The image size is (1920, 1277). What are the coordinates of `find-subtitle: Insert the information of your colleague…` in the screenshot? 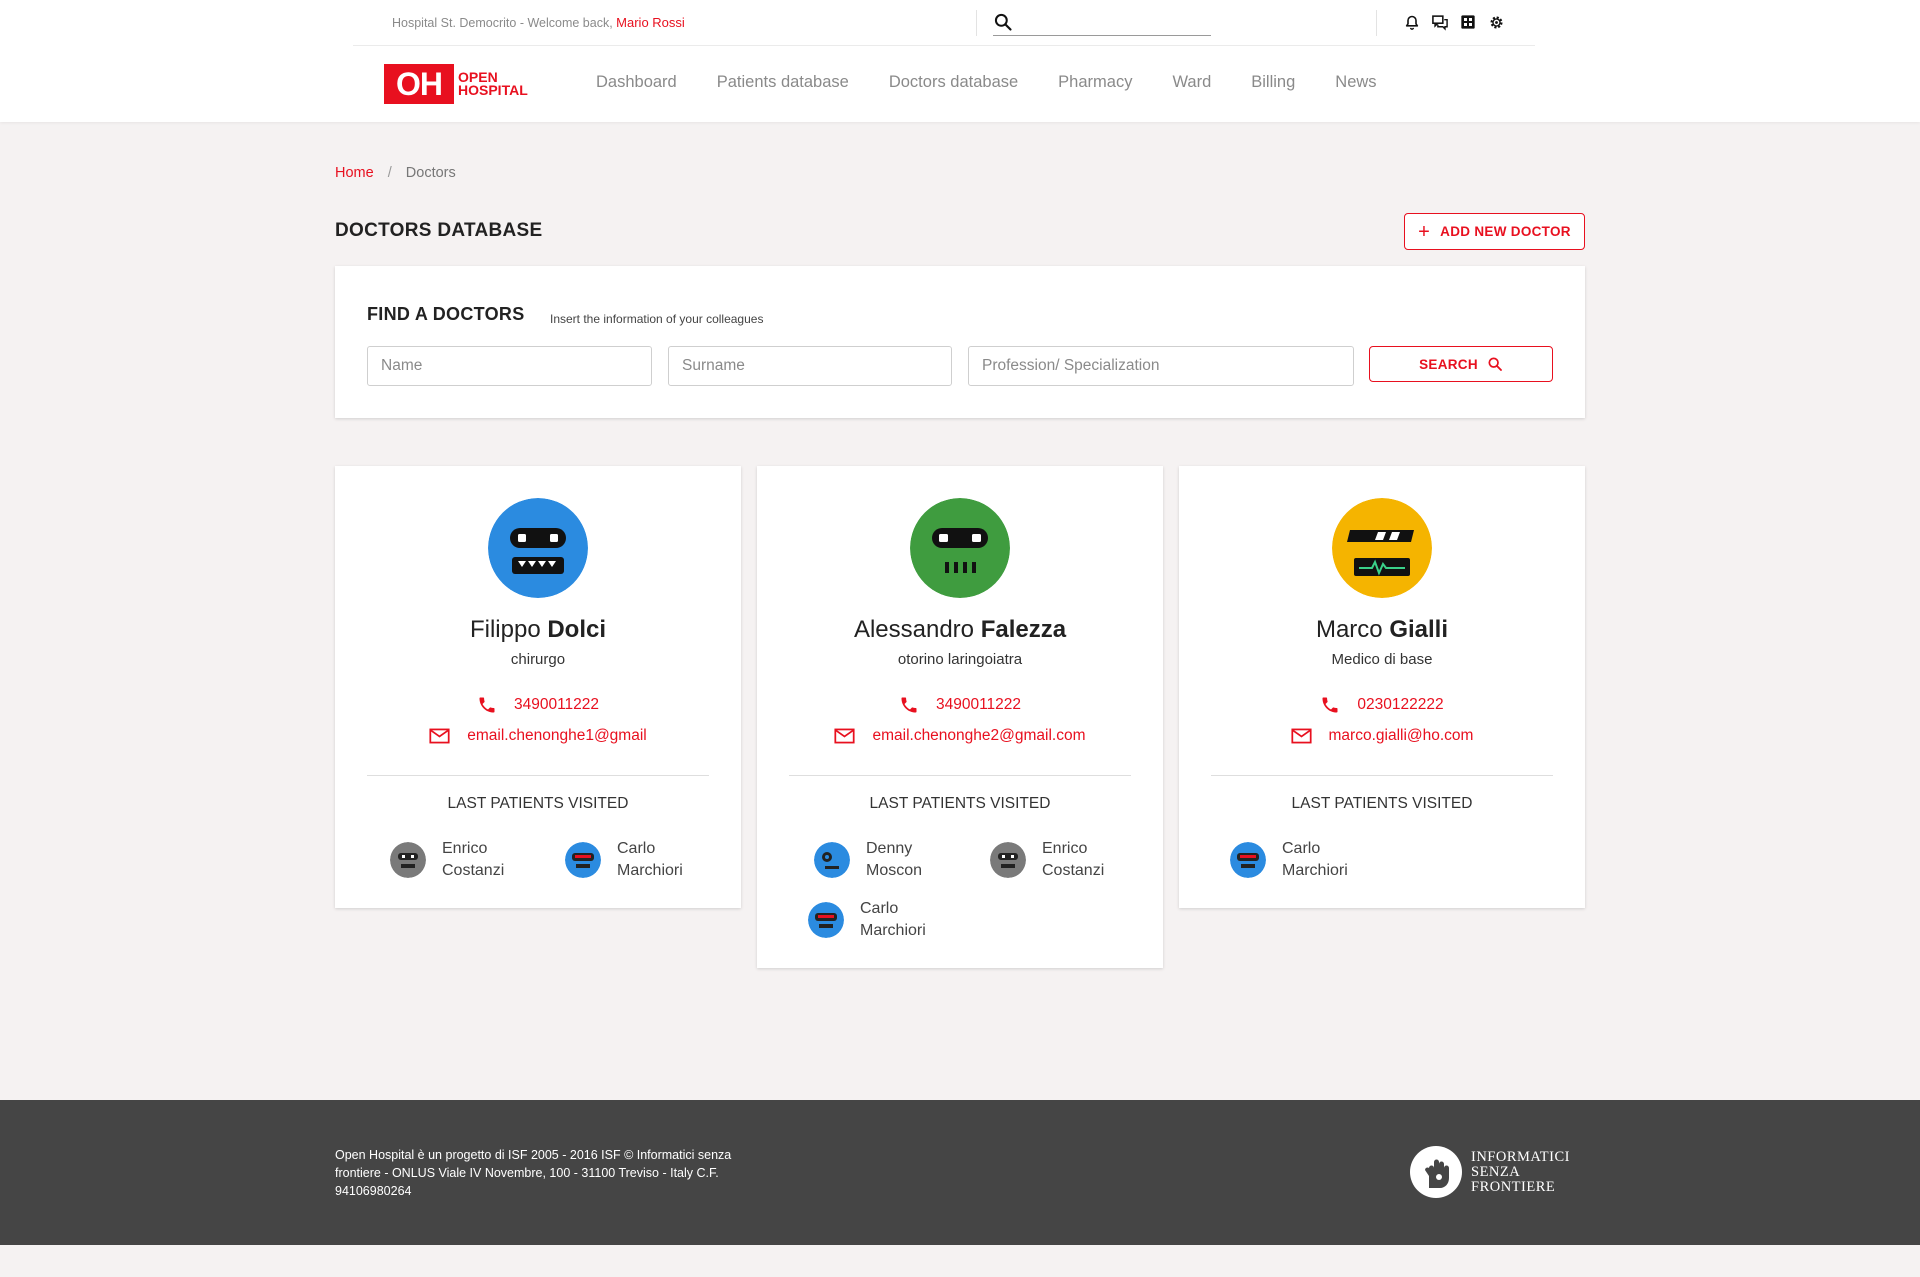 It's located at (657, 319).